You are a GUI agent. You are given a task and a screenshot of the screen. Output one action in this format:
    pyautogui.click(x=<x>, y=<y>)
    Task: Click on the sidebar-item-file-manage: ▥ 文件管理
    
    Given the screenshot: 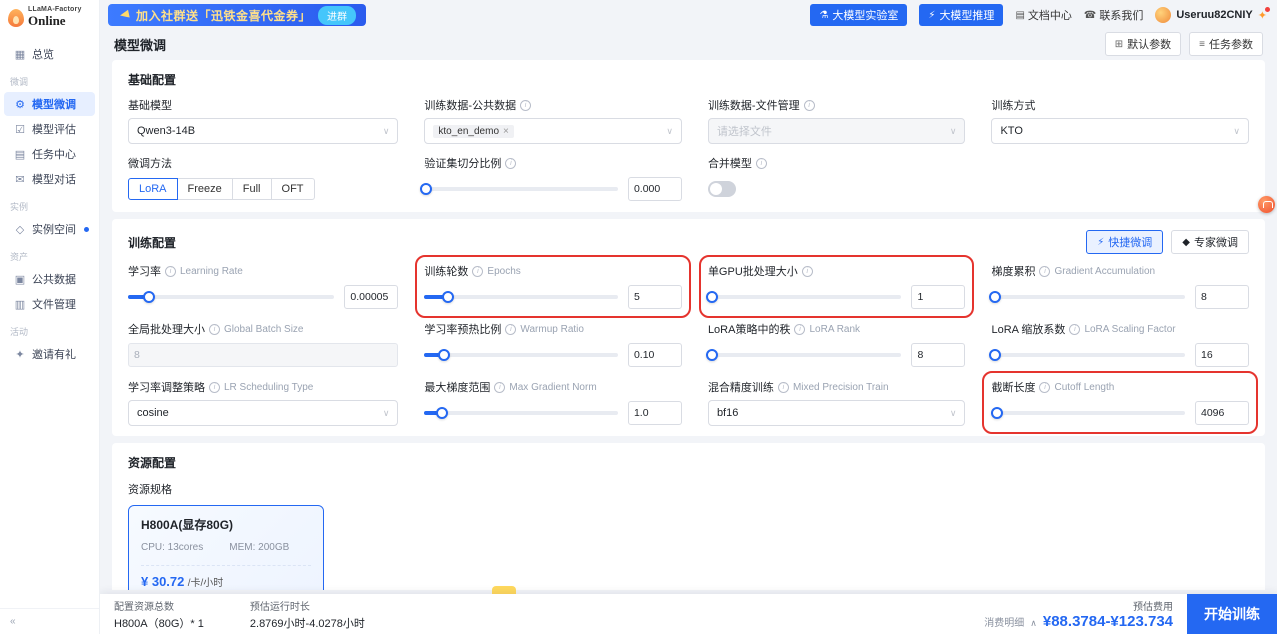 What is the action you would take?
    pyautogui.click(x=49, y=304)
    